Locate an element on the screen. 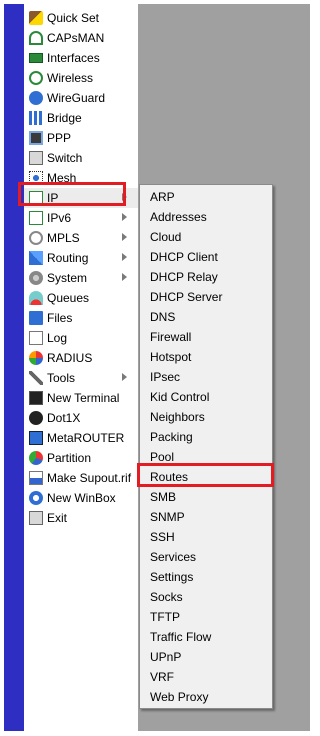 The height and width of the screenshot is (736, 320). menu-item-routing: Routing is located at coordinates (81, 258).